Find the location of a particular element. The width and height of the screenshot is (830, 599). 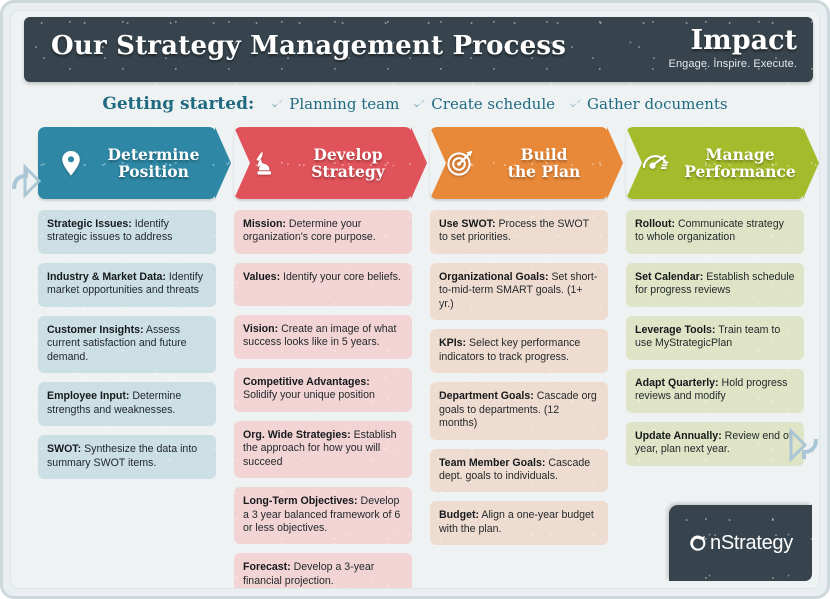

speedometer-icon is located at coordinates (656, 163).